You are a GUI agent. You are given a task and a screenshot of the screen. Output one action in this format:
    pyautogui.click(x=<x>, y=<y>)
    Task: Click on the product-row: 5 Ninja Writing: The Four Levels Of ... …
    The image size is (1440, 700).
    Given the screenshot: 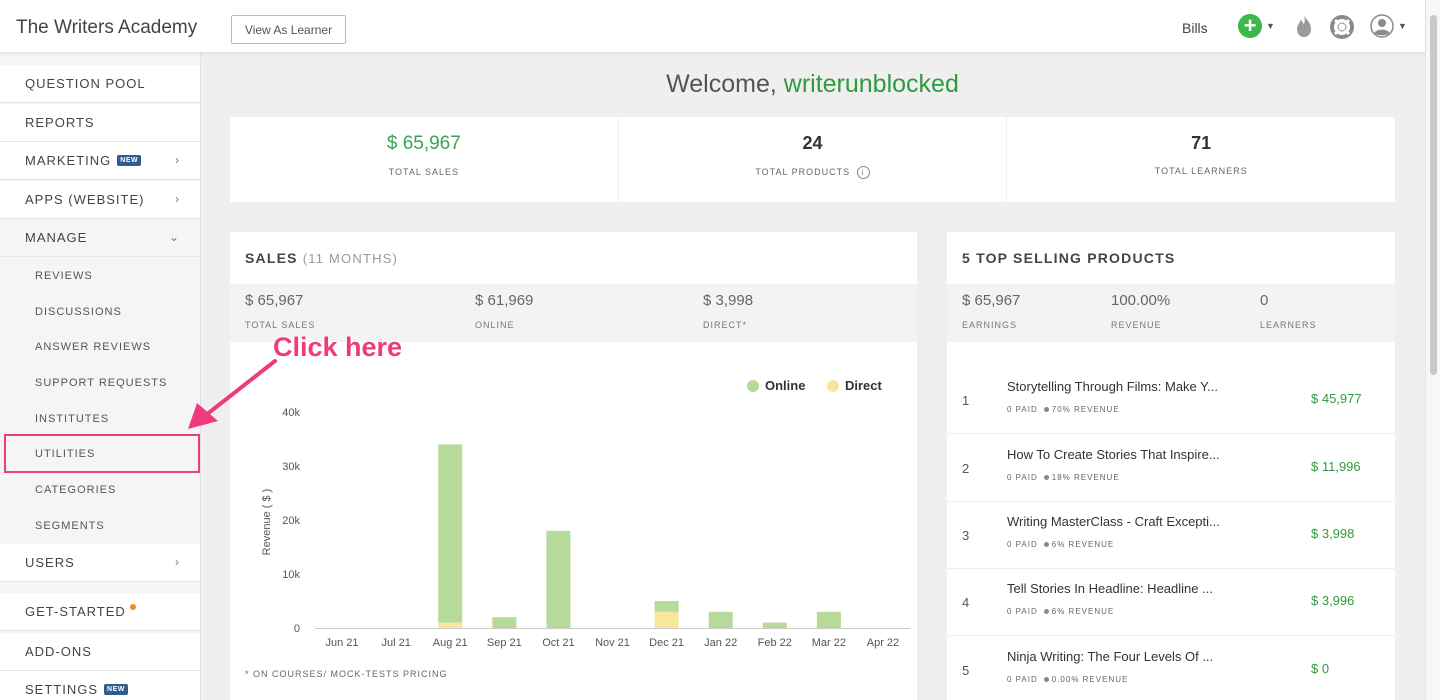 What is the action you would take?
    pyautogui.click(x=1171, y=668)
    